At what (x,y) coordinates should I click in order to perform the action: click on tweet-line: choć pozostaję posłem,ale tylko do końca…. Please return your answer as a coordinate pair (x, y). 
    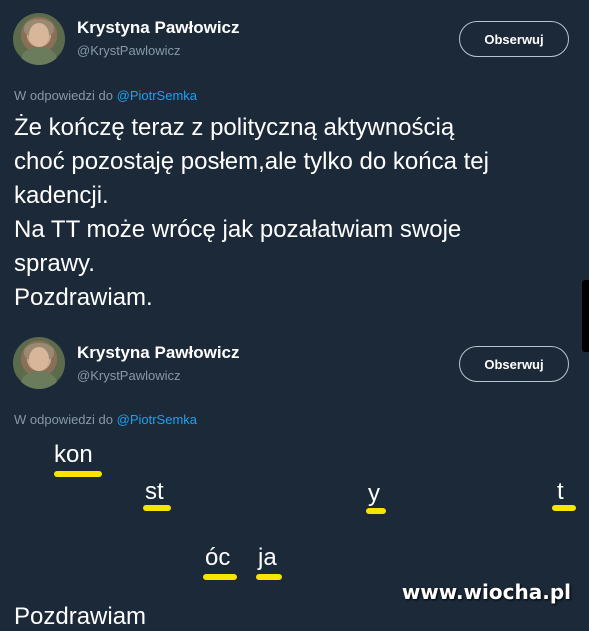
    Looking at the image, I should click on (251, 161).